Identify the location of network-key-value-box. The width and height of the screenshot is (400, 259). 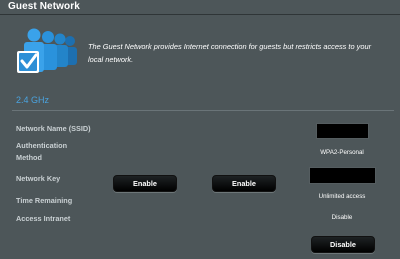
(342, 175).